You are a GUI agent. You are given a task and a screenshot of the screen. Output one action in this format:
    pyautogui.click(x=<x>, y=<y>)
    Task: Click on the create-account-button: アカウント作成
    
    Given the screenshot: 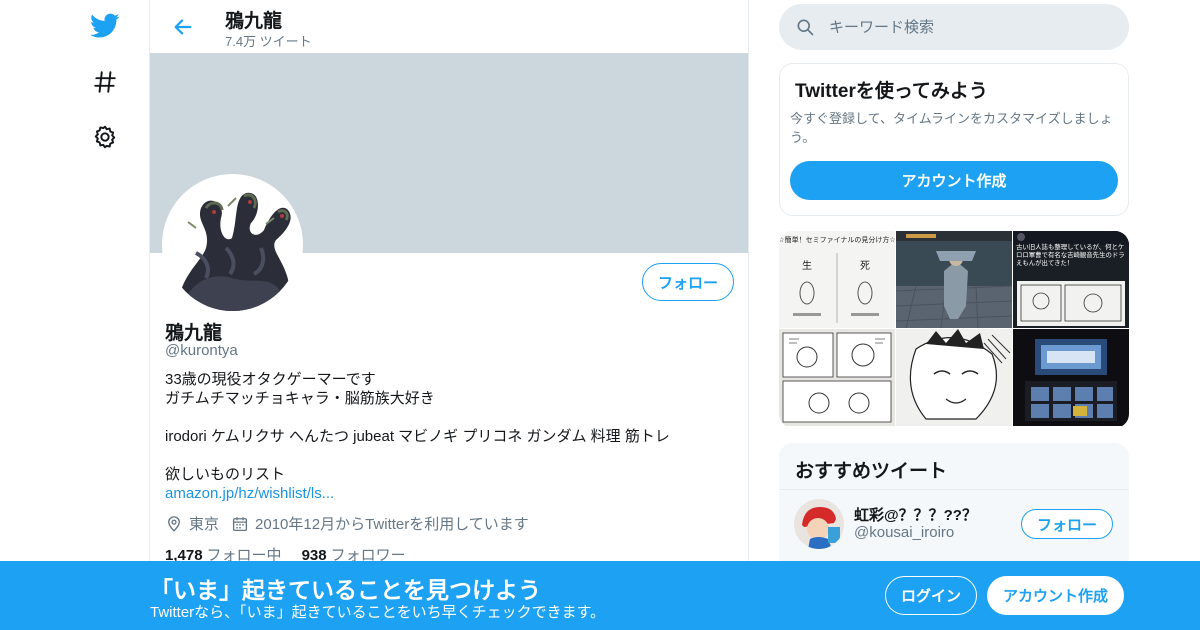 What is the action you would take?
    pyautogui.click(x=954, y=180)
    